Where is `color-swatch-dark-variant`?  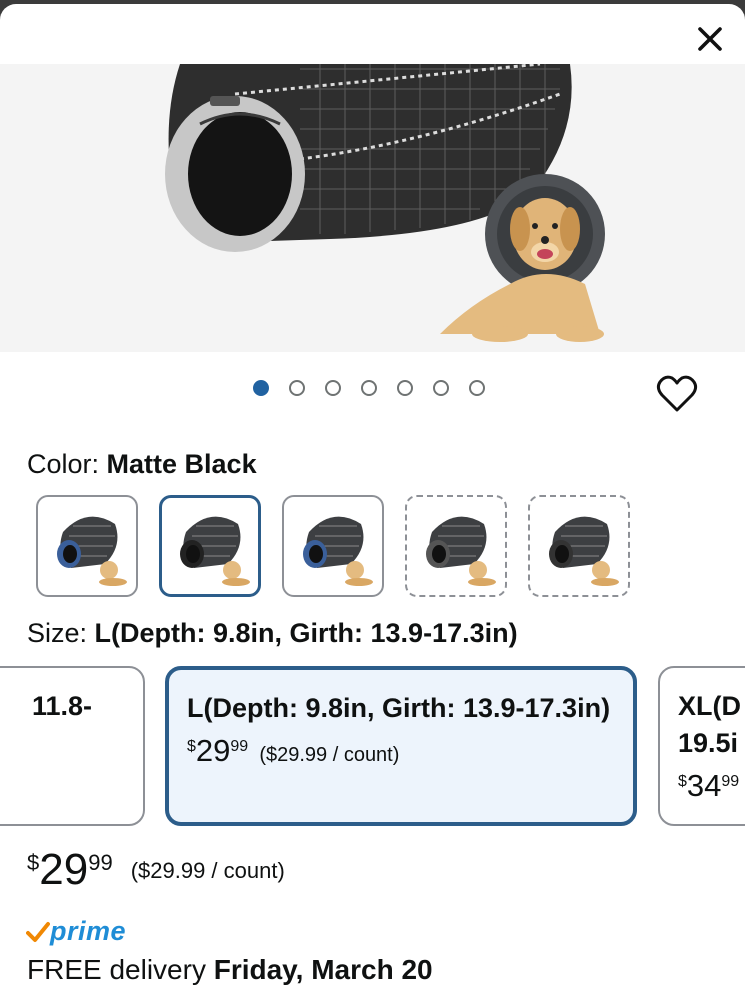 color-swatch-dark-variant is located at coordinates (579, 546).